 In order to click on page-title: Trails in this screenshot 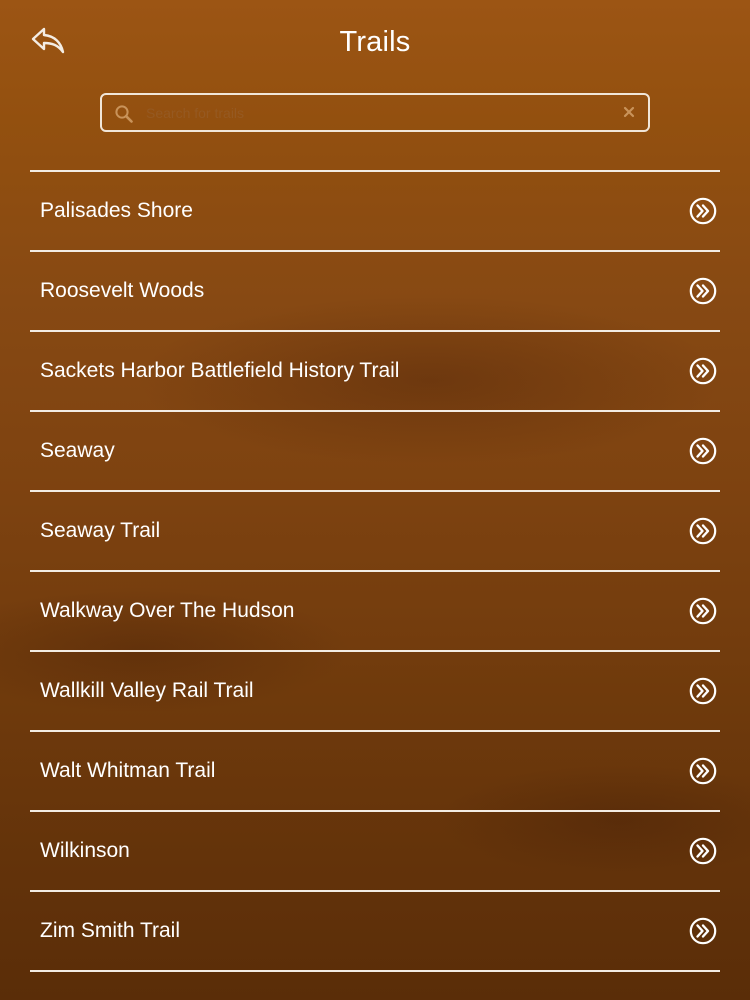, I will do `click(375, 42)`.